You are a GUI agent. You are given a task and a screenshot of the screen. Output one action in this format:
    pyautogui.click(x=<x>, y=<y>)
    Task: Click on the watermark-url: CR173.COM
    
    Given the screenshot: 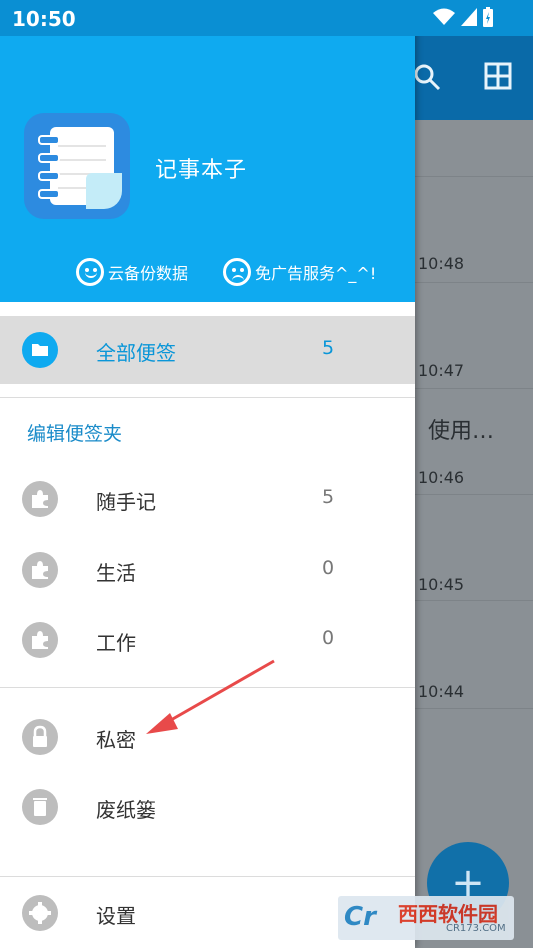 What is the action you would take?
    pyautogui.click(x=476, y=928)
    